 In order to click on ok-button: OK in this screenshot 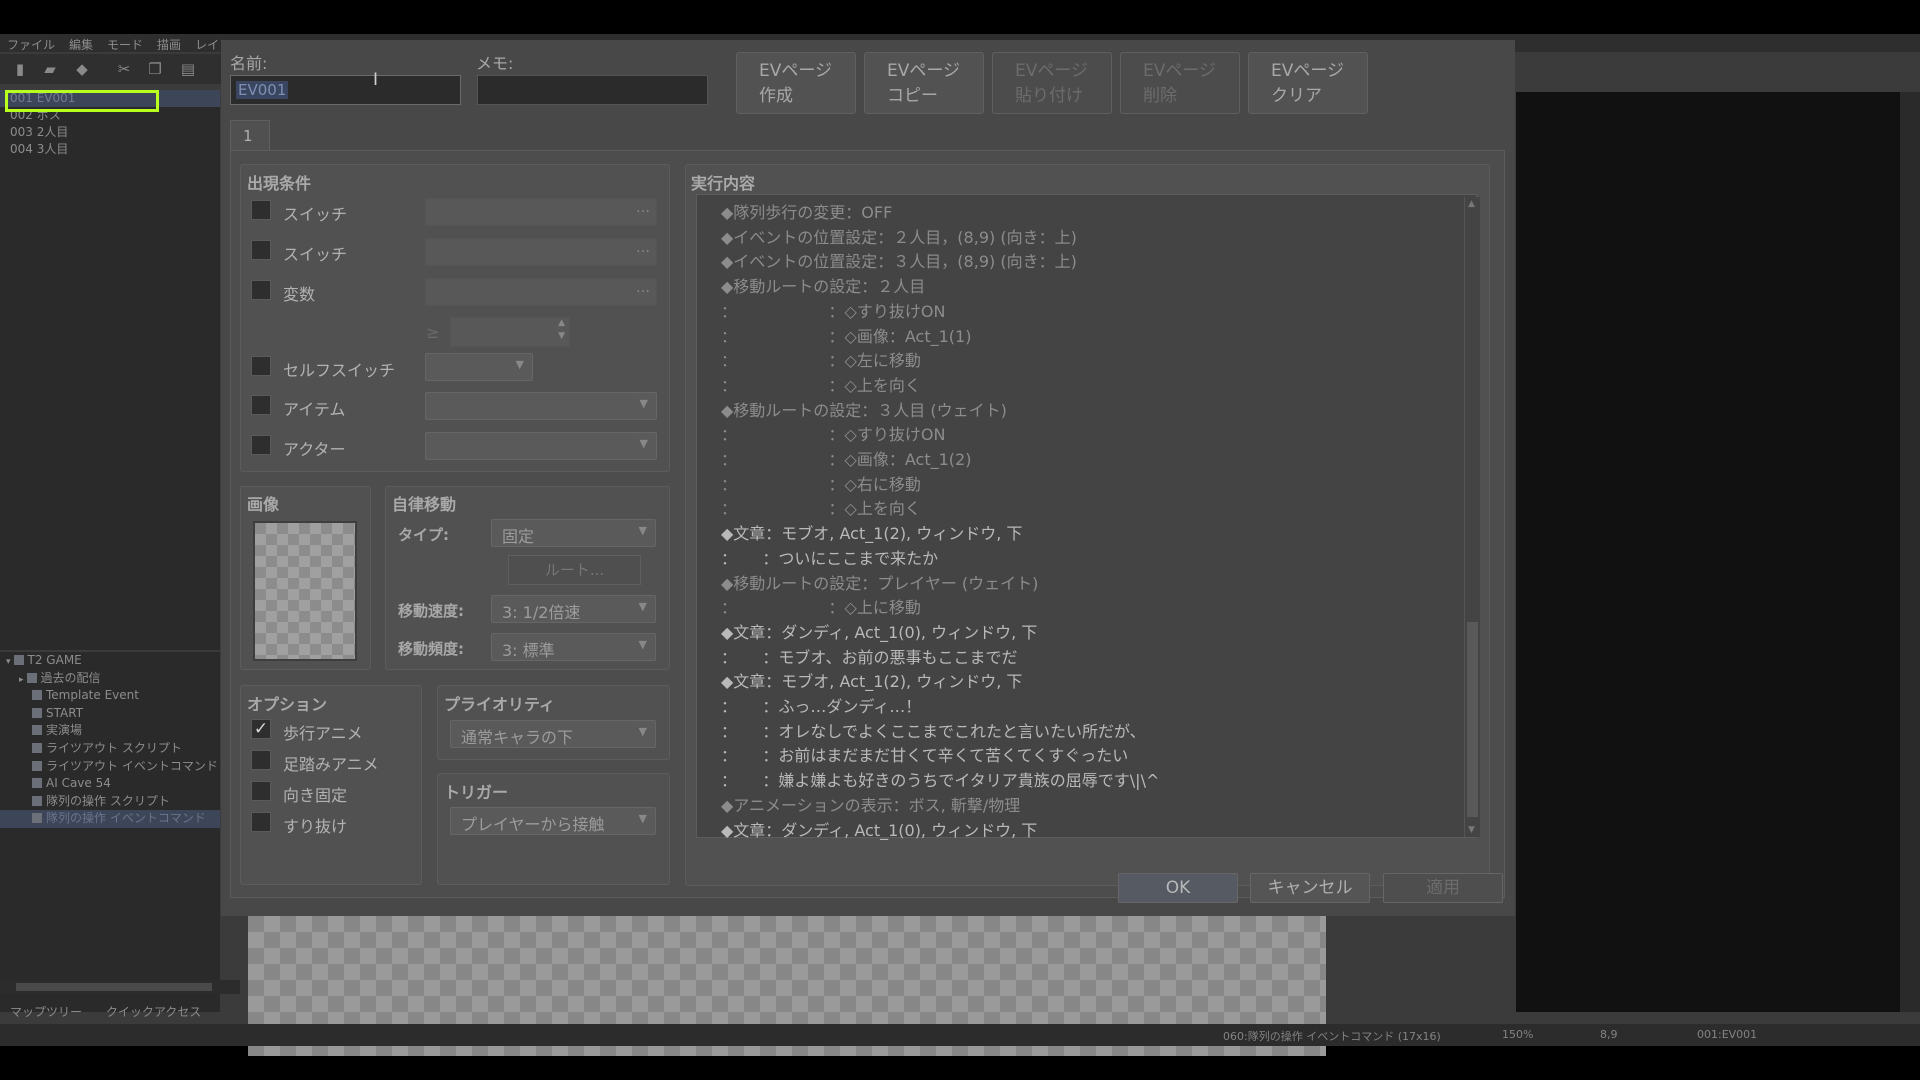, I will do `click(1178, 888)`.